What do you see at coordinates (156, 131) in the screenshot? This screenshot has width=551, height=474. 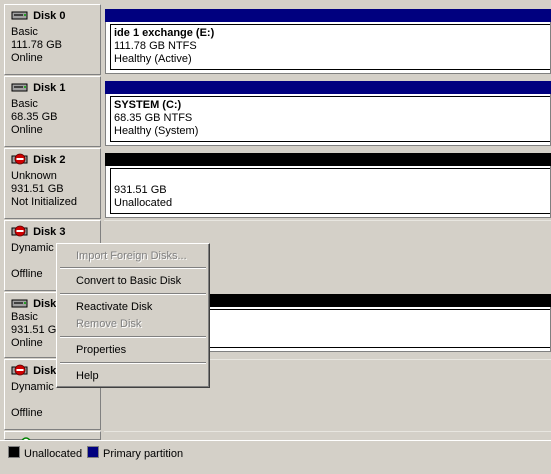 I see `volume-health: Healthy (System)` at bounding box center [156, 131].